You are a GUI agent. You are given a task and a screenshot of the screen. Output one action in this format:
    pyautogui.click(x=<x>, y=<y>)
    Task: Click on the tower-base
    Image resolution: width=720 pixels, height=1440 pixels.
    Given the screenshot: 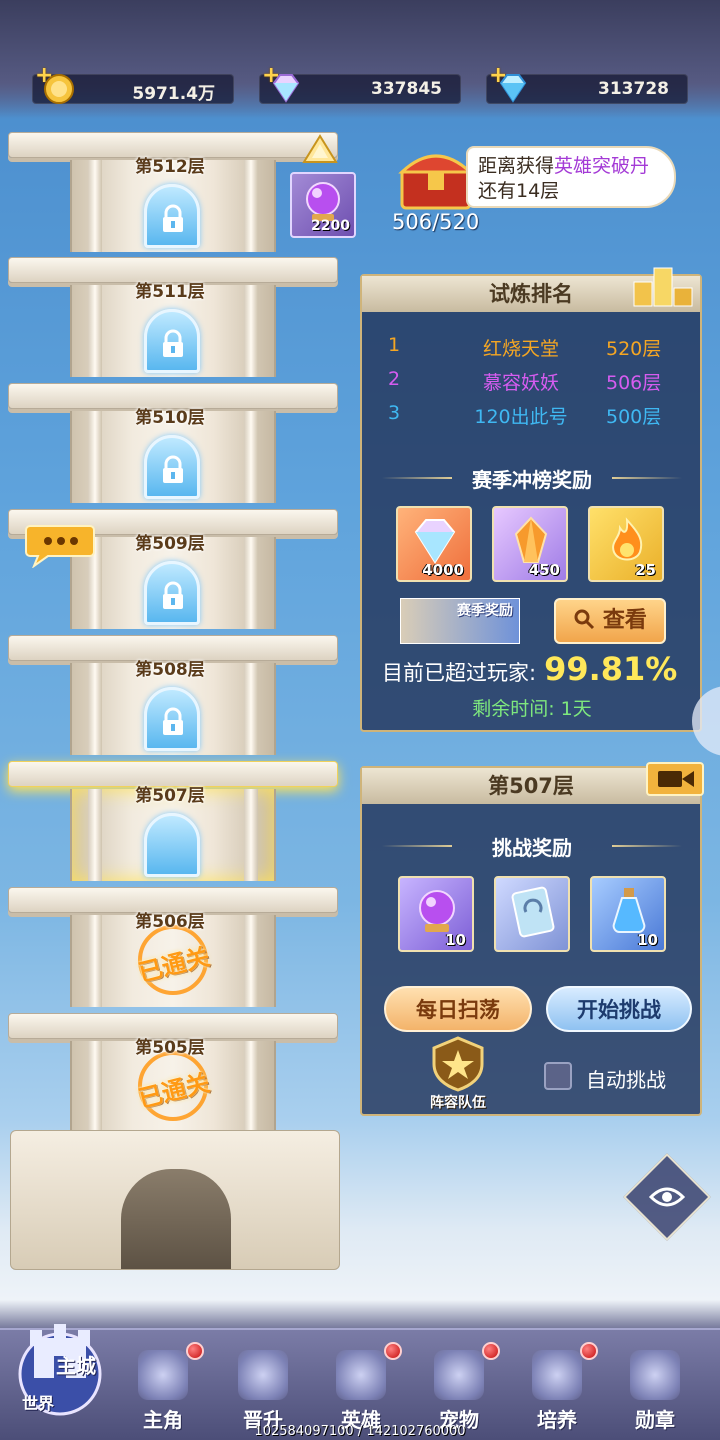 What is the action you would take?
    pyautogui.click(x=175, y=1200)
    